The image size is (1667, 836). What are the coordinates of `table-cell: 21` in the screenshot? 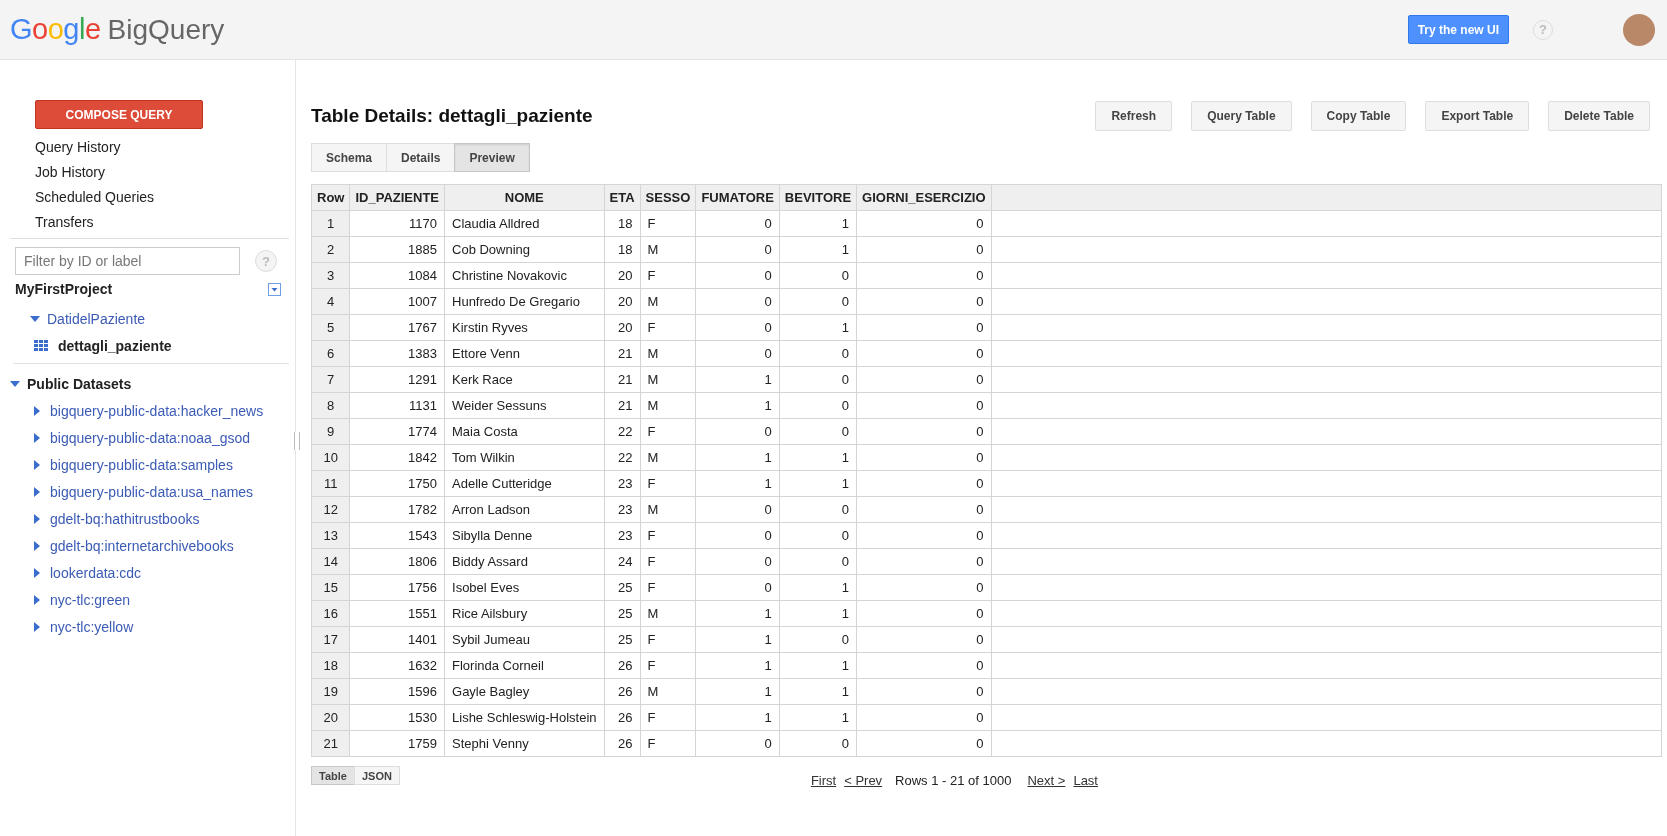 It's located at (622, 353).